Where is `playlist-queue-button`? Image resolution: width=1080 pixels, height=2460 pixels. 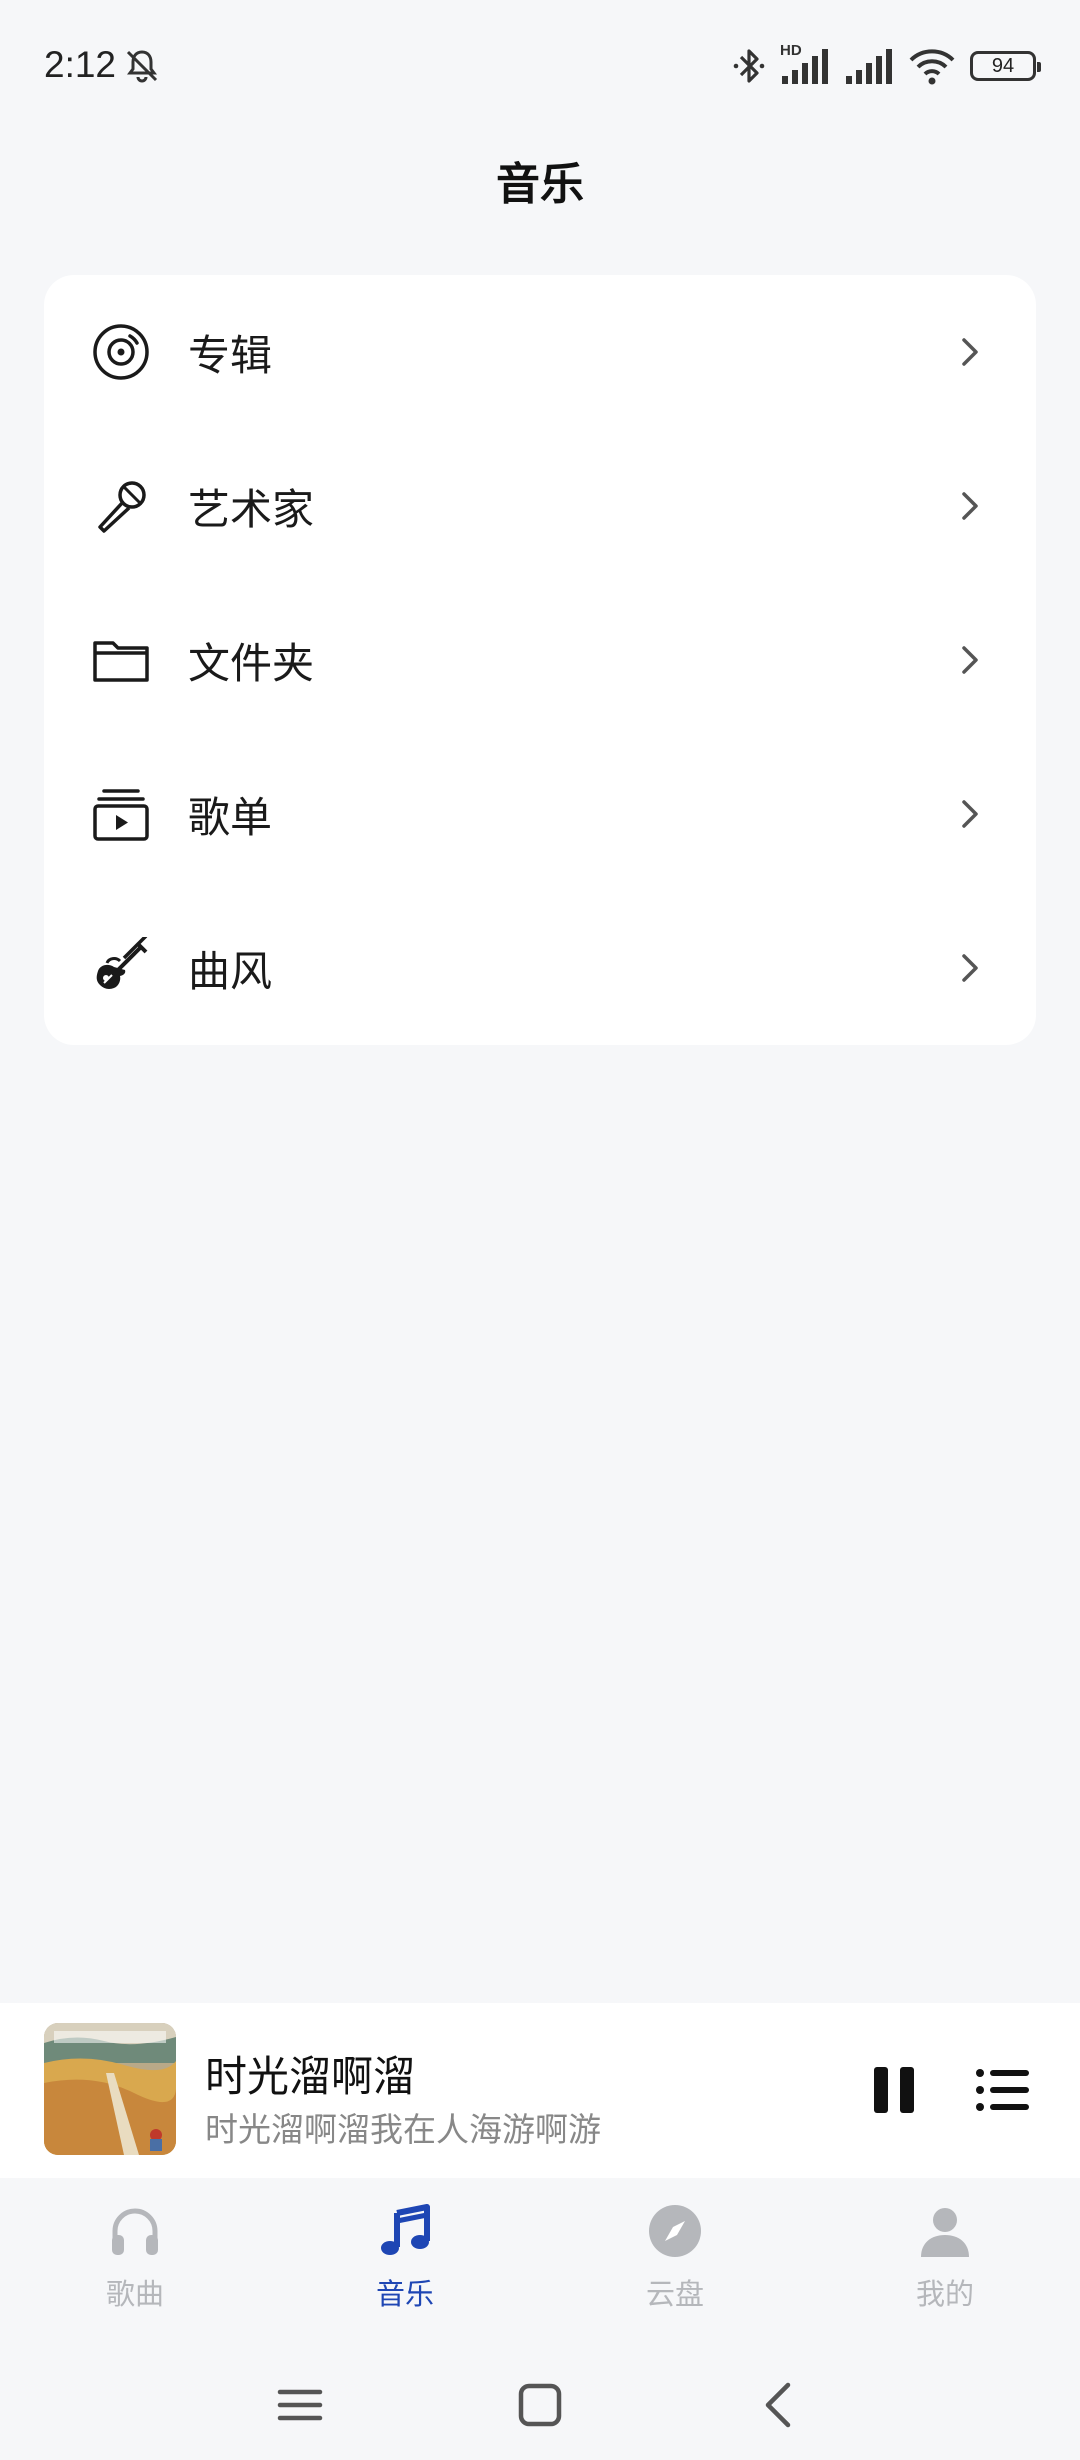 playlist-queue-button is located at coordinates (1003, 2090).